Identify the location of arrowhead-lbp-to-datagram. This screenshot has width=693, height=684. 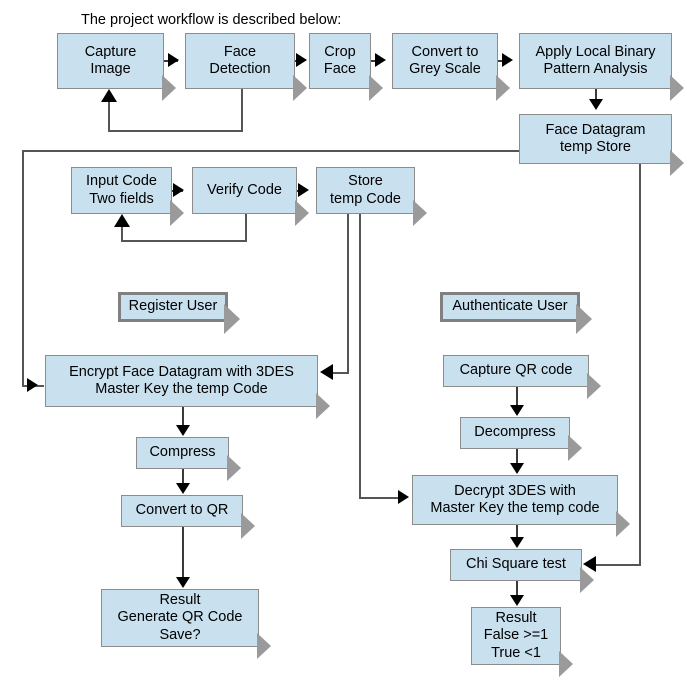
(596, 104).